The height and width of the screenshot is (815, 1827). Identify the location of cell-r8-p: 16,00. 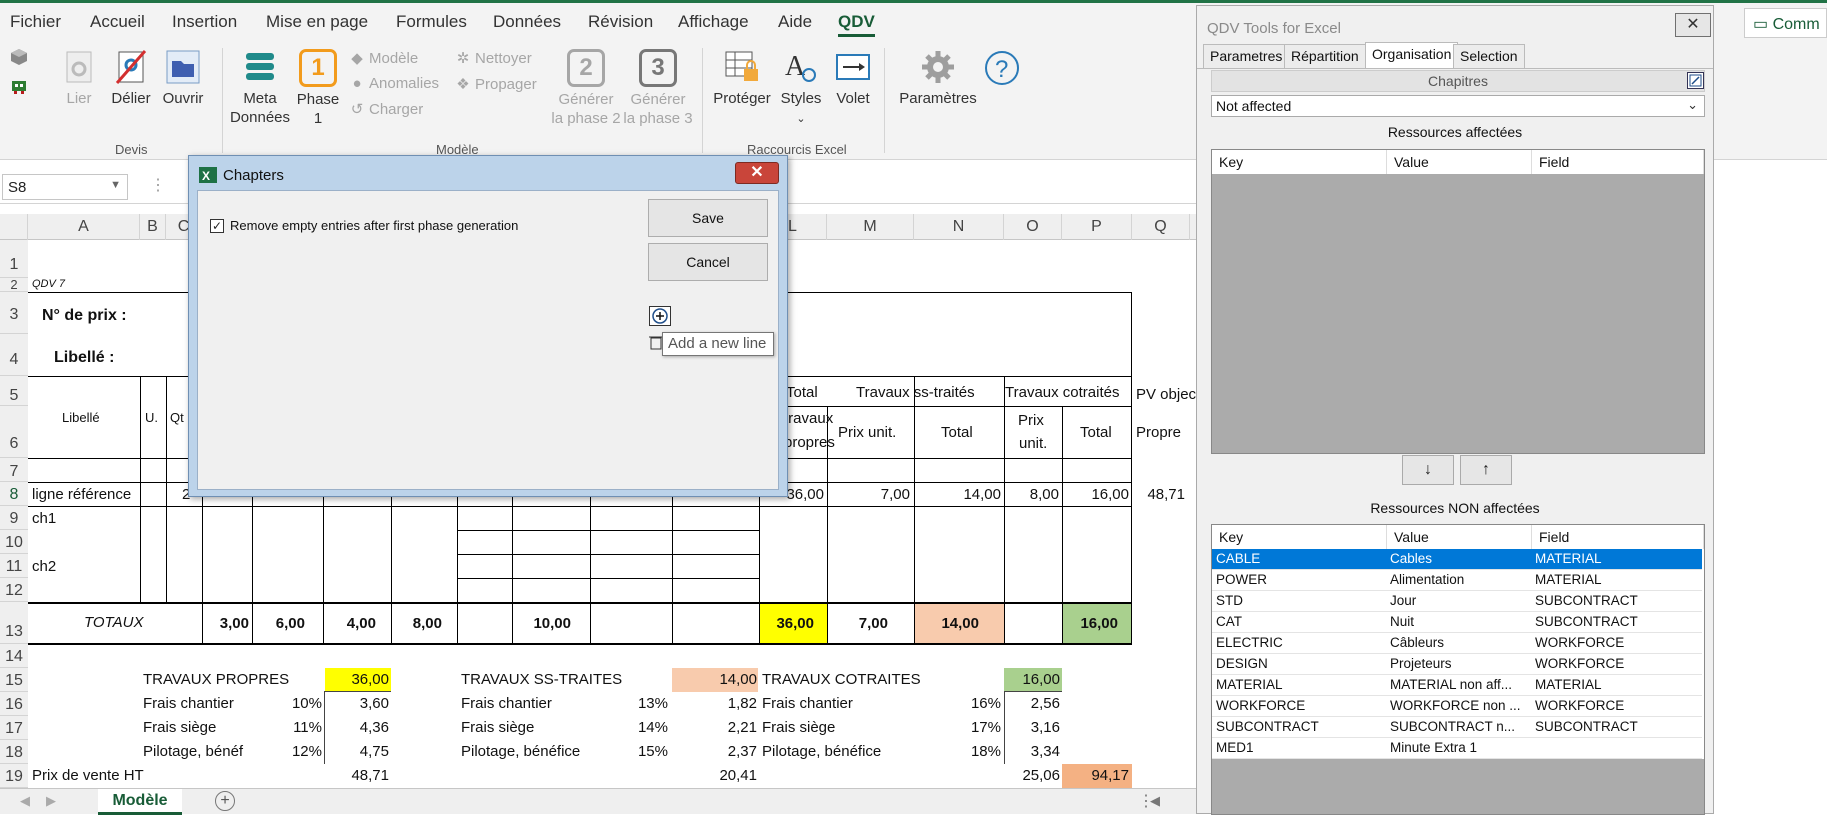
(1096, 494).